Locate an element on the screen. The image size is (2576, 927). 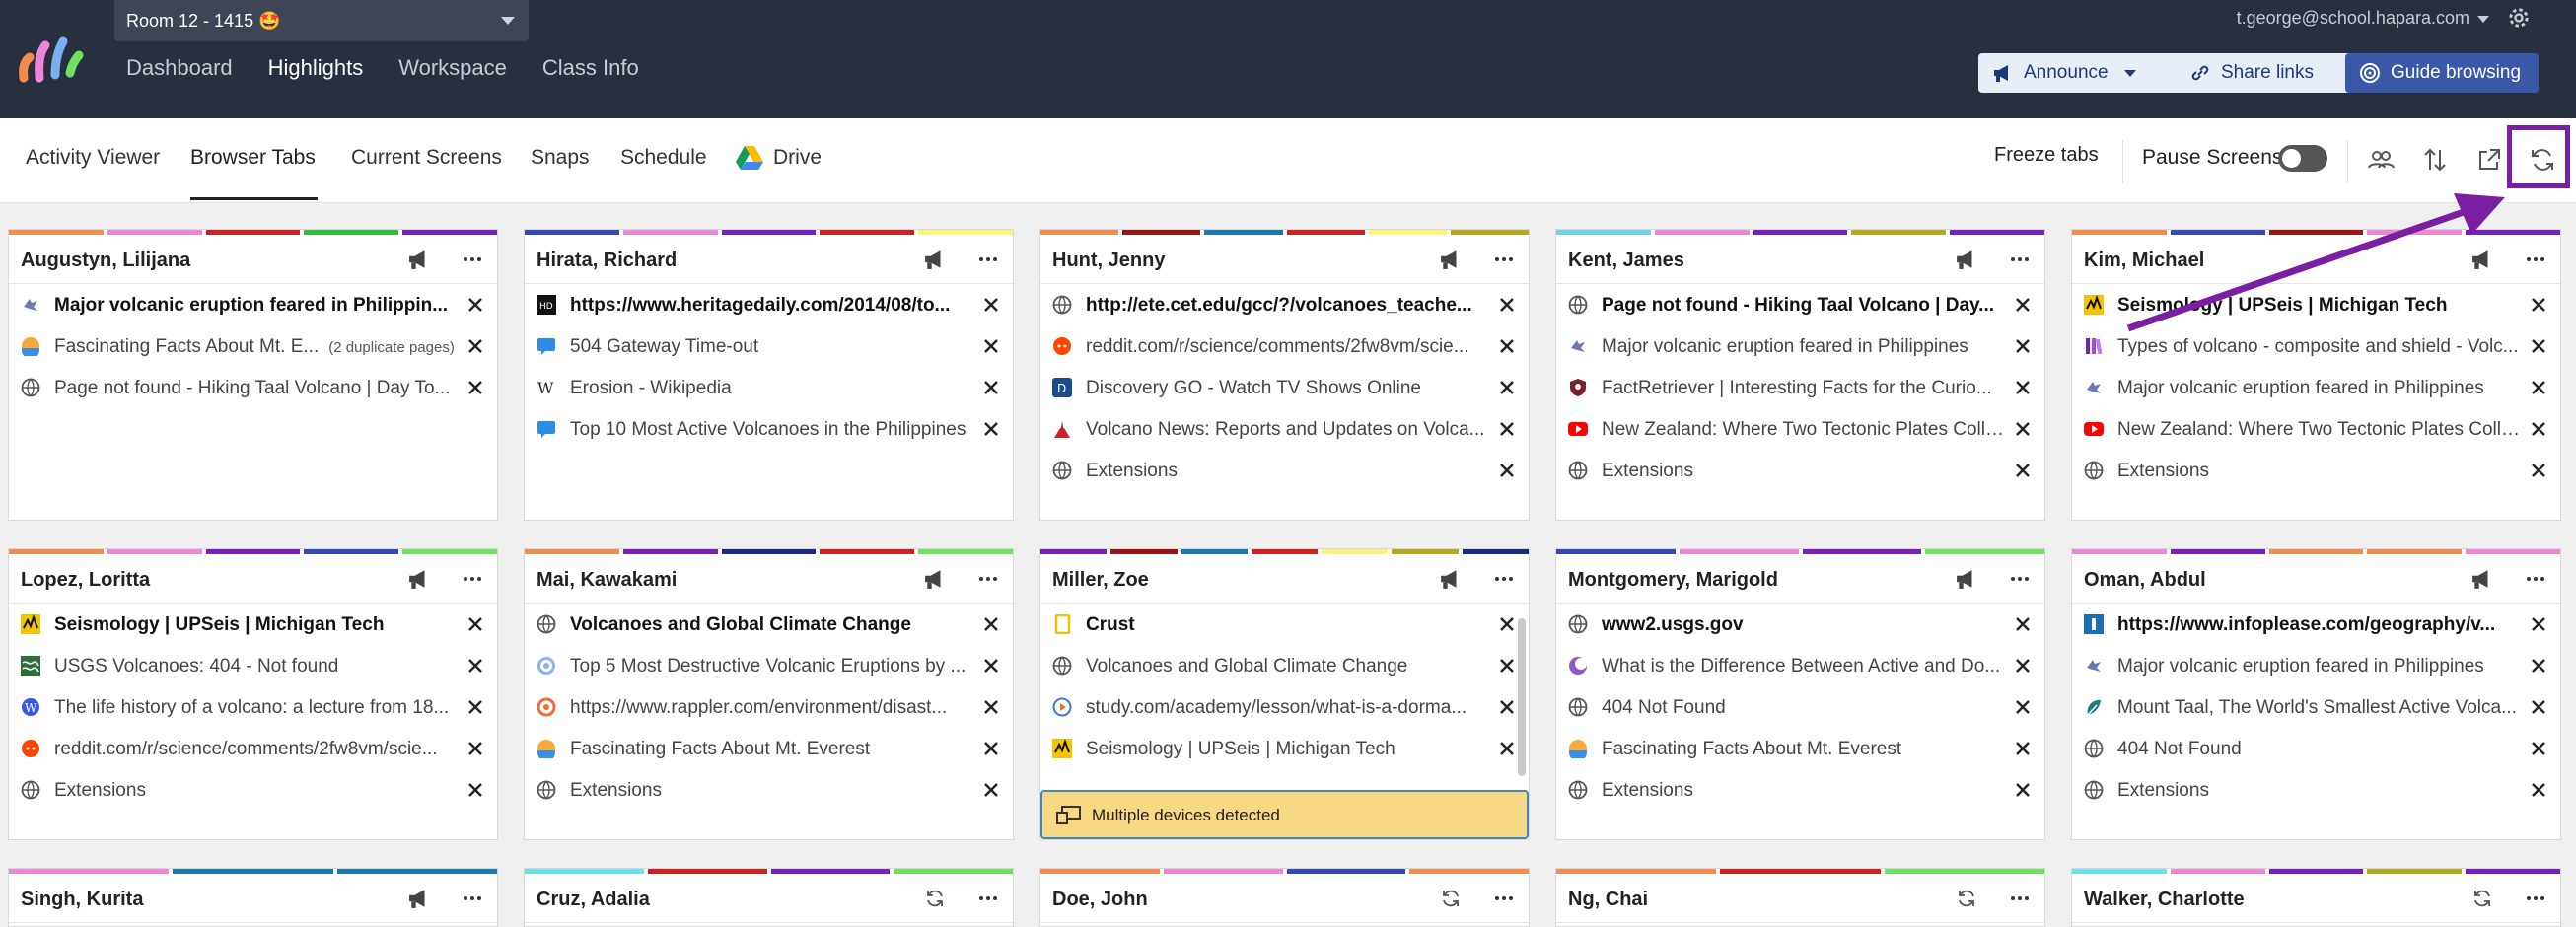
browser-tab-row: W Erosion - Wikipedia is located at coordinates (769, 387).